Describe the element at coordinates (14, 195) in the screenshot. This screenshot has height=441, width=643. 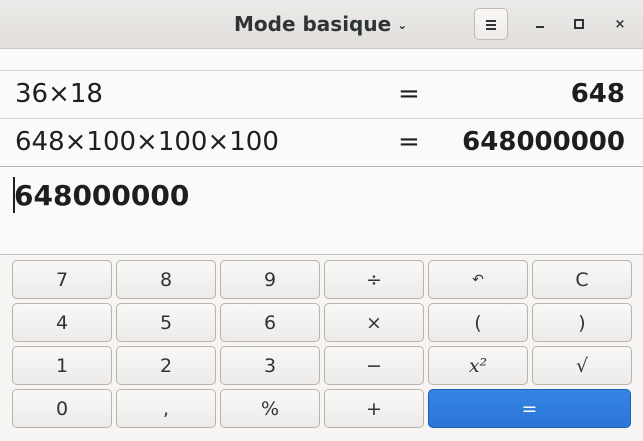
I see `text-caret` at that location.